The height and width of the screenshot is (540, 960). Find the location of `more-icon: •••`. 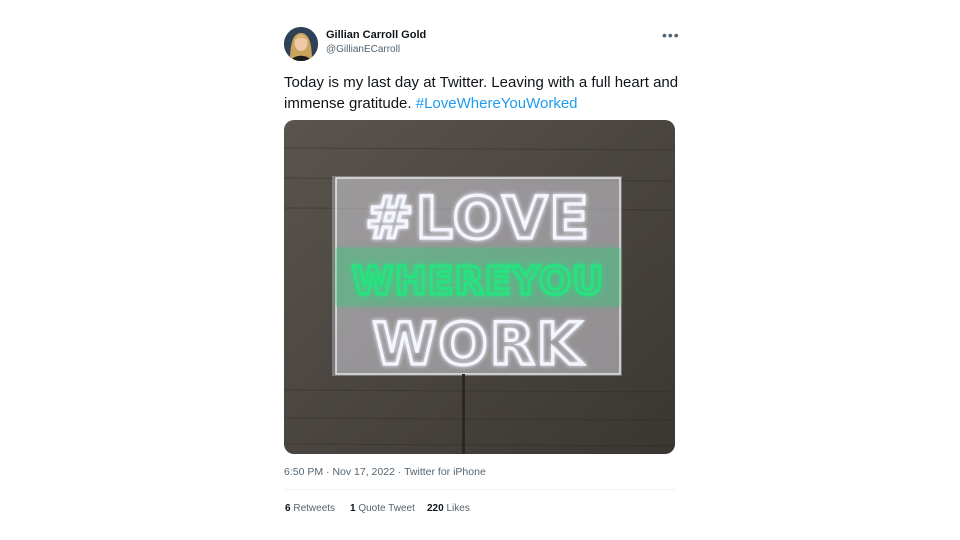

more-icon: ••• is located at coordinates (671, 35).